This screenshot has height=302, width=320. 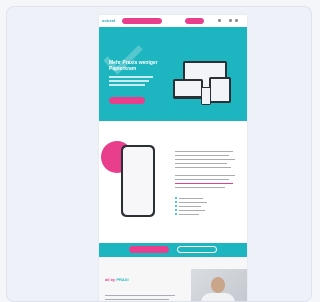 What do you see at coordinates (230, 20) in the screenshot?
I see `user-icon` at bounding box center [230, 20].